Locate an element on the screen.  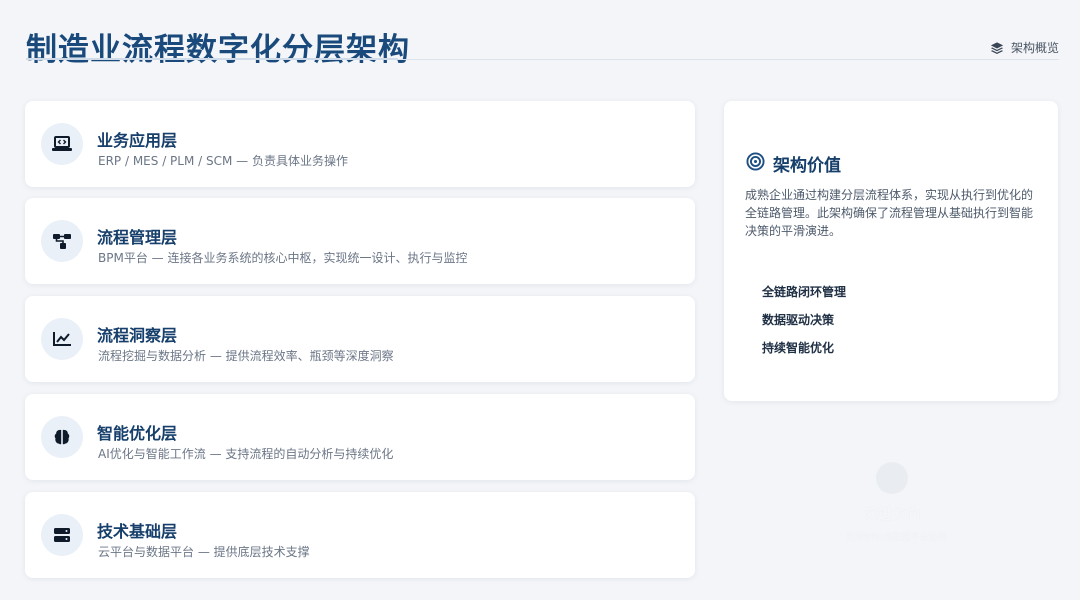
server-icon is located at coordinates (62, 535).